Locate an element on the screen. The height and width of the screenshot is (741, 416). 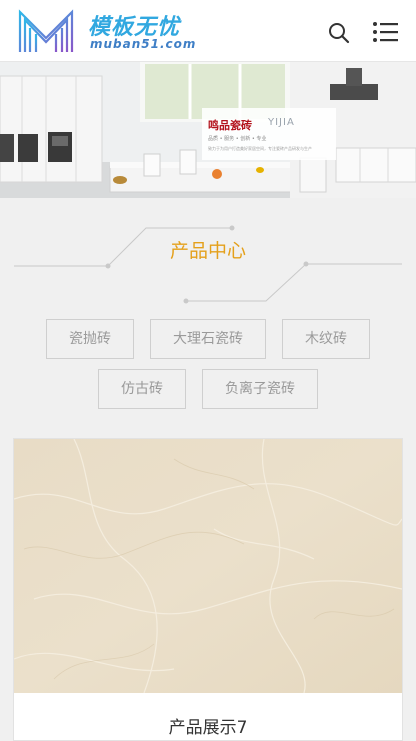
banner-brand-en: YIJIA is located at coordinates (281, 122).